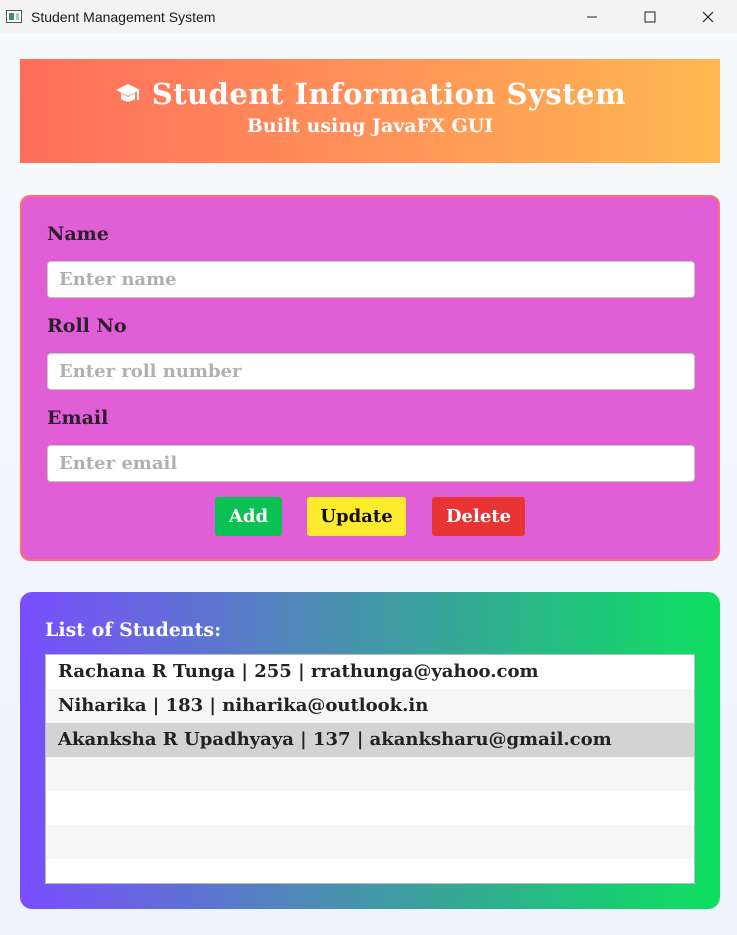 This screenshot has width=737, height=935. I want to click on close-icon, so click(708, 16).